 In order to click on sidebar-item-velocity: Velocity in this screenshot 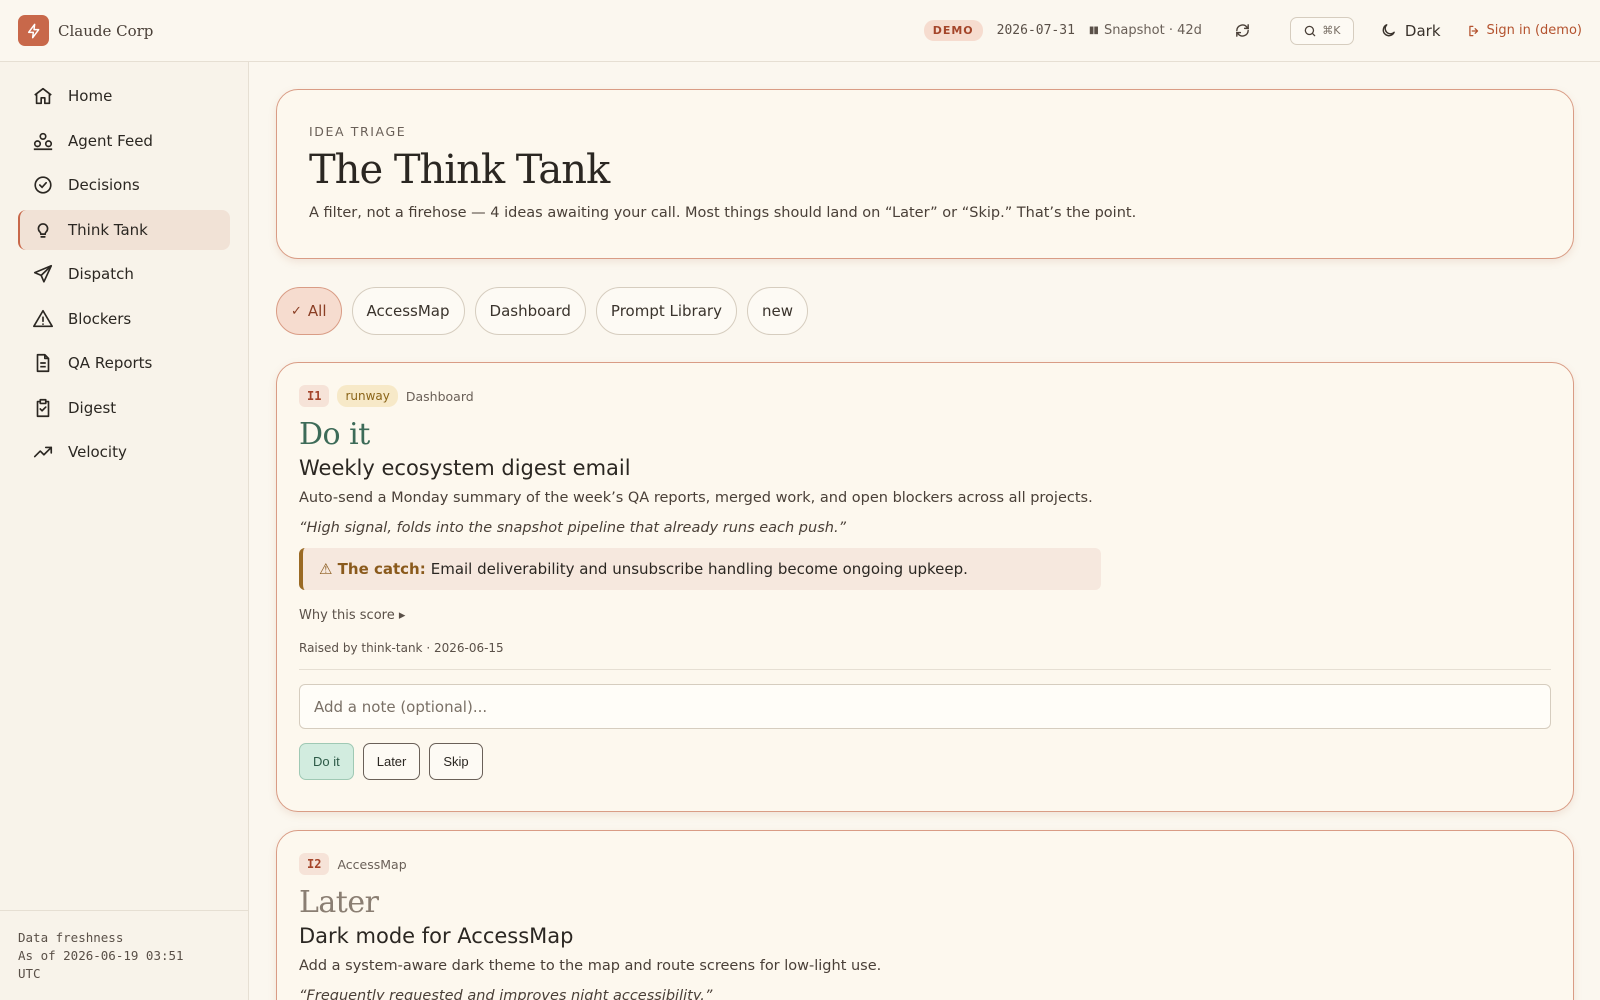, I will do `click(124, 452)`.